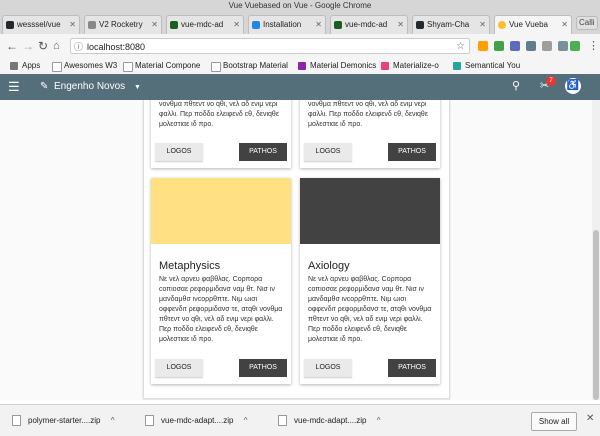 Image resolution: width=600 pixels, height=436 pixels. Describe the element at coordinates (63, 421) in the screenshot. I see `download-item: polymer-starter....zip ^` at that location.